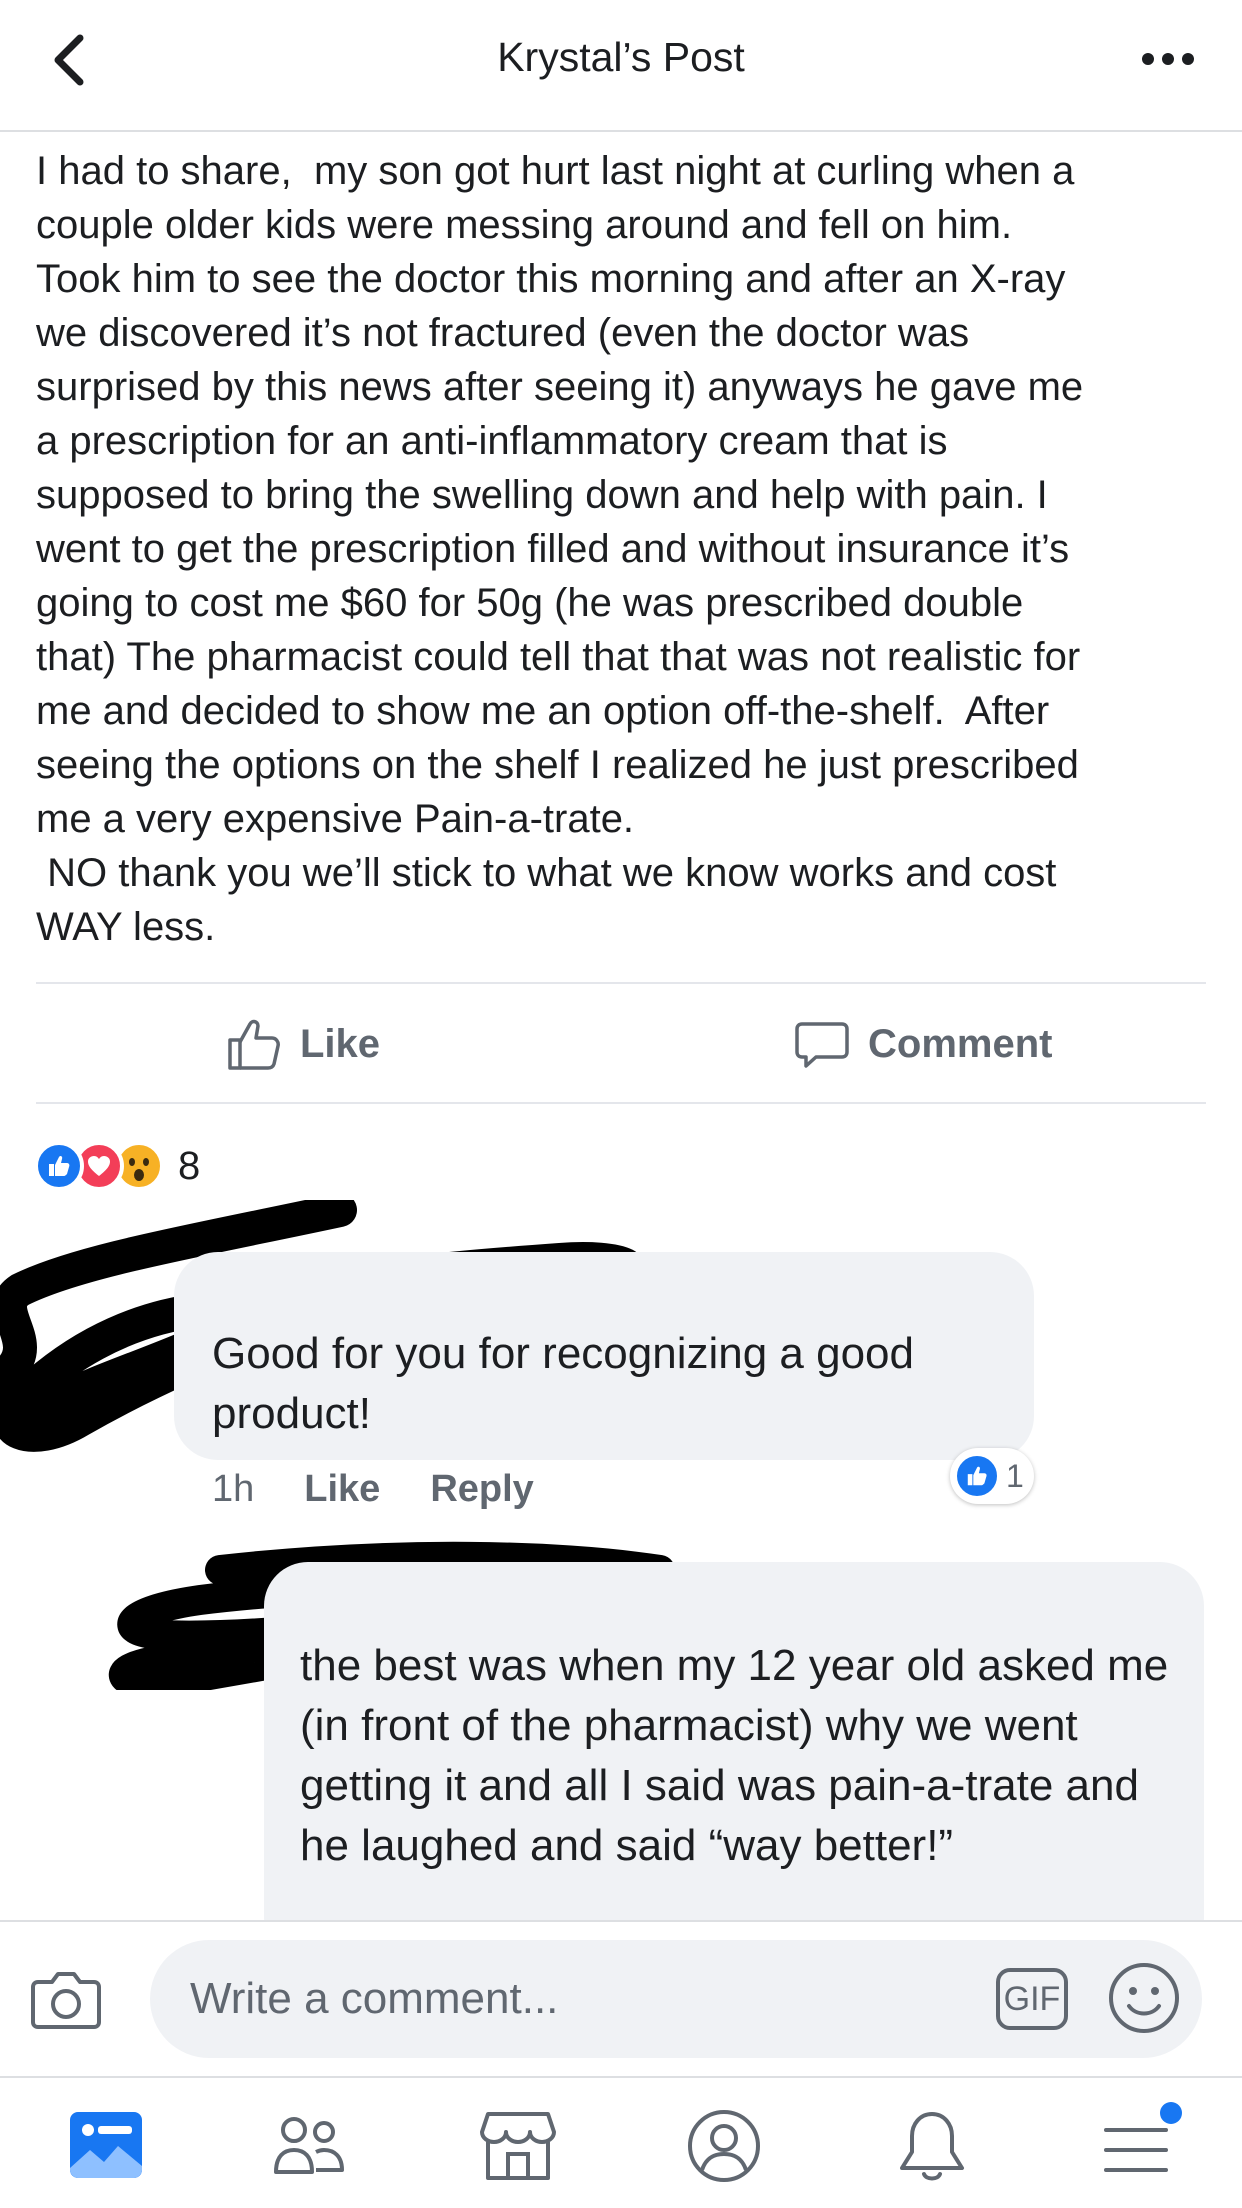 The width and height of the screenshot is (1242, 2208). Describe the element at coordinates (1141, 2144) in the screenshot. I see `nav-menu` at that location.